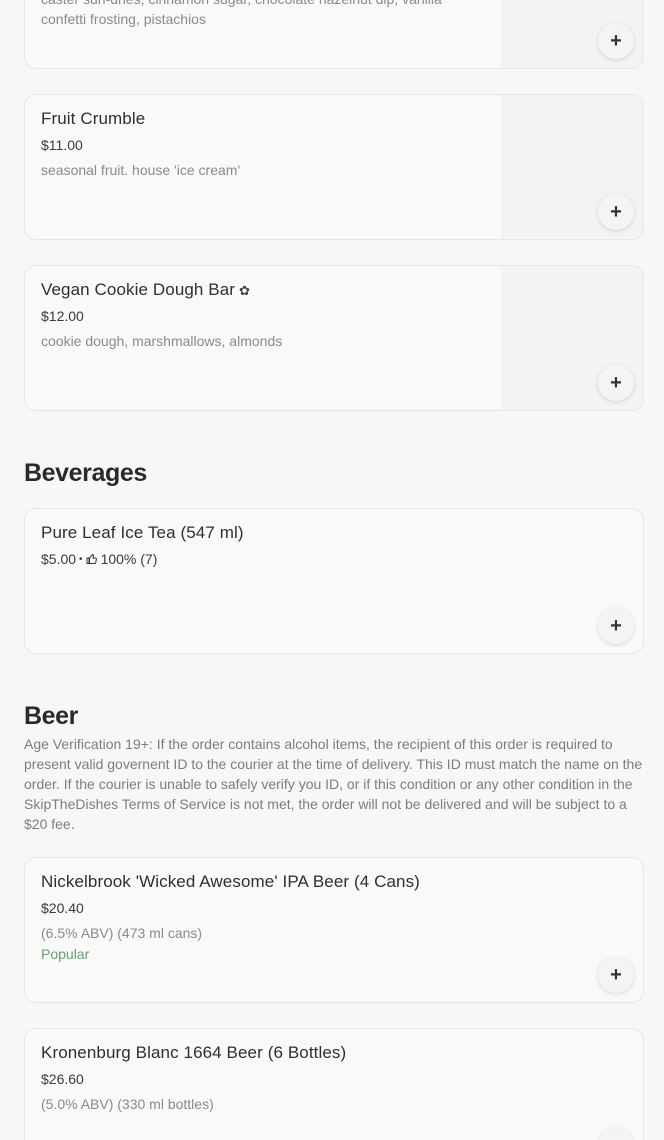  Describe the element at coordinates (62, 316) in the screenshot. I see `item-price: $12.00` at that location.